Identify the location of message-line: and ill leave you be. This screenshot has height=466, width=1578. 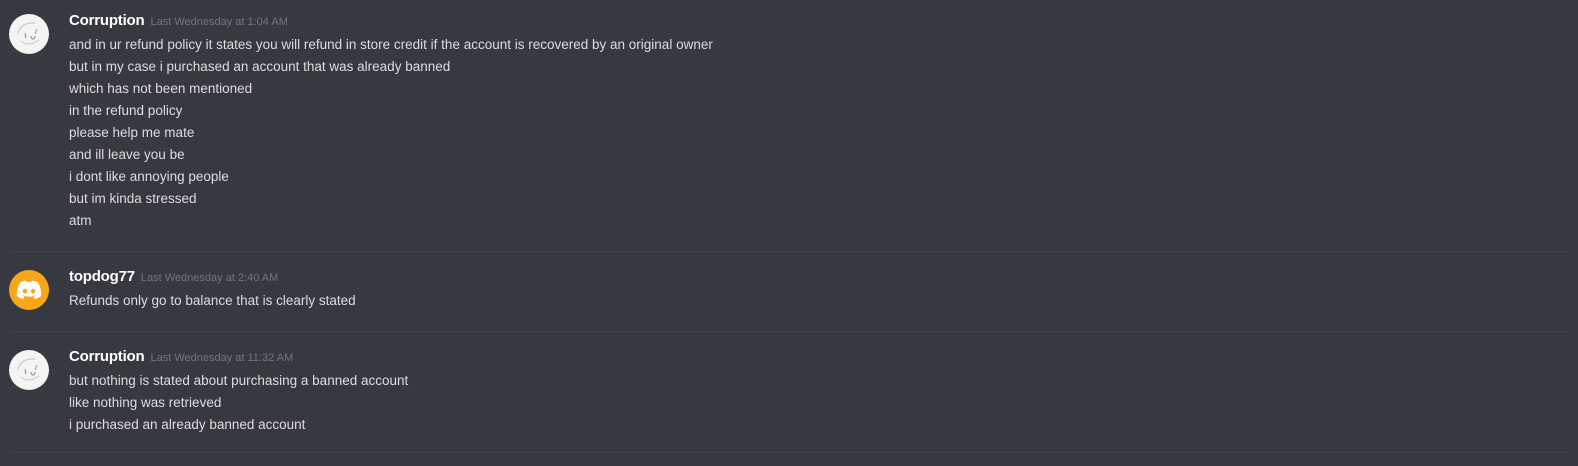
(127, 154).